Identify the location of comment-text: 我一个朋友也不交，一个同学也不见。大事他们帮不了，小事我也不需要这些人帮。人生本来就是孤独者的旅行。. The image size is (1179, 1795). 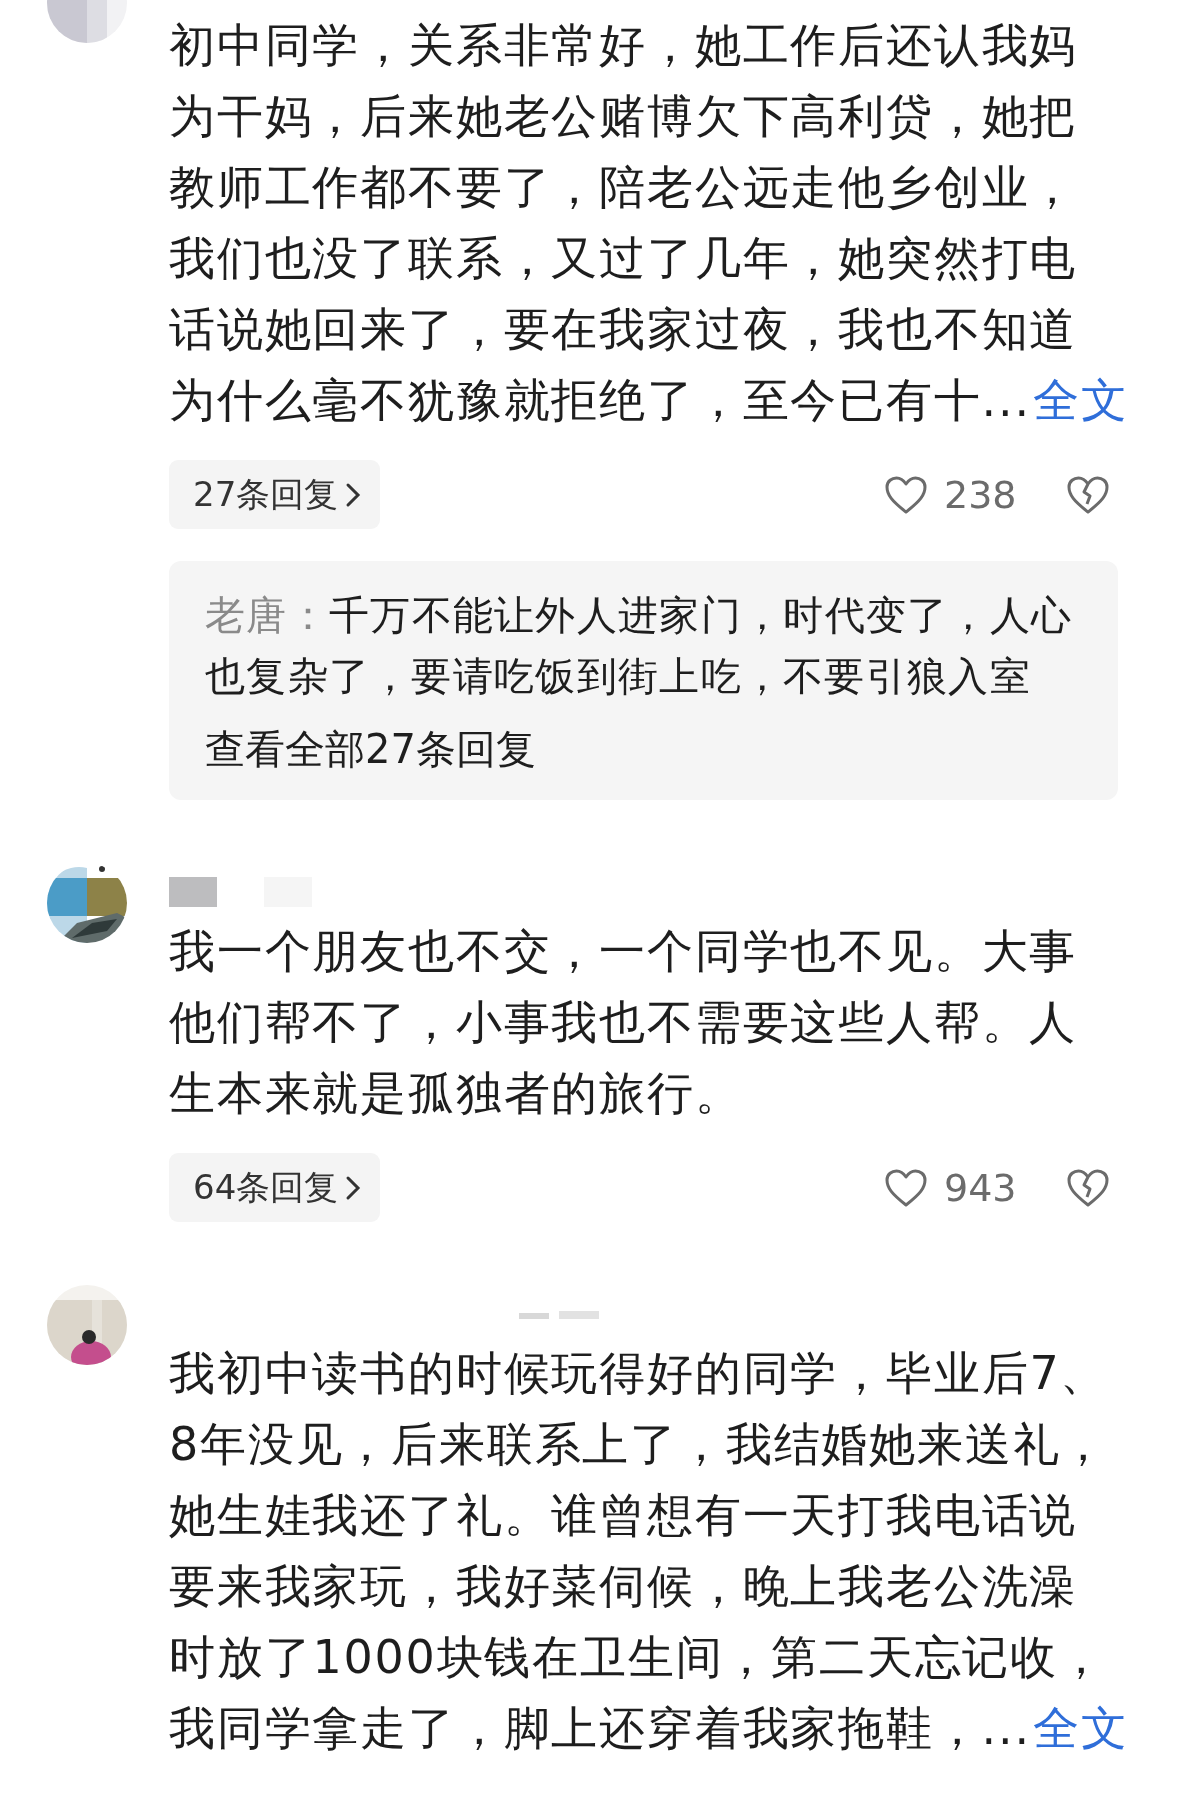
(624, 1022).